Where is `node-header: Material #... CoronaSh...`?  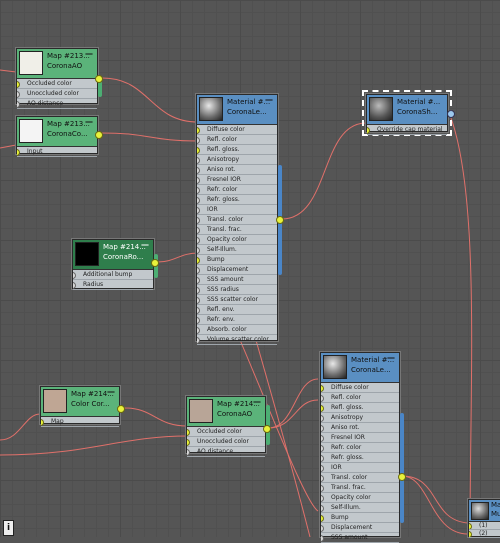
node-header: Material #... CoronaSh... is located at coordinates (407, 110).